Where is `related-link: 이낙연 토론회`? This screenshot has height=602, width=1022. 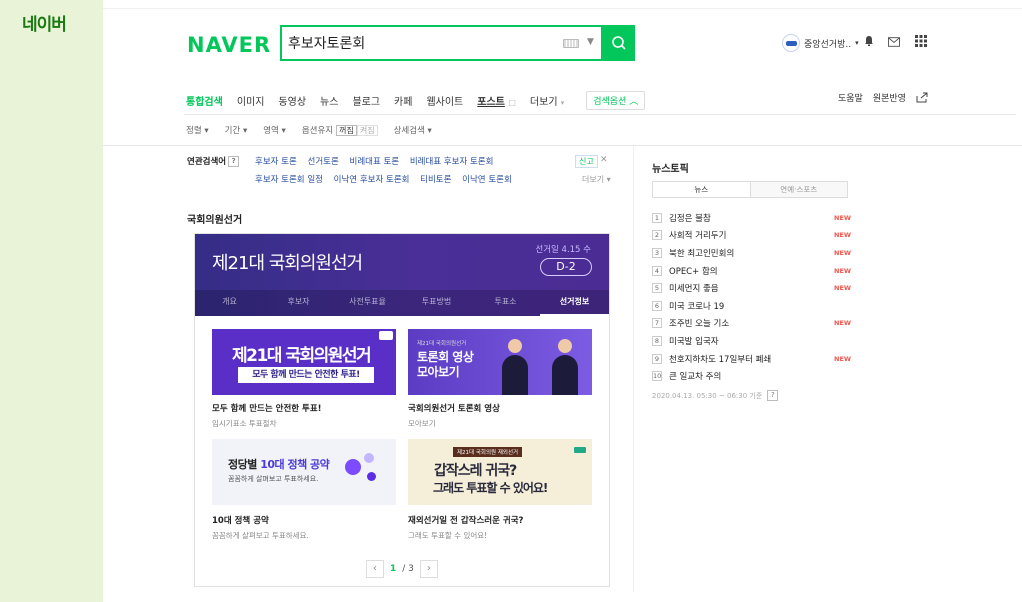
related-link: 이낙연 토론회 is located at coordinates (487, 180).